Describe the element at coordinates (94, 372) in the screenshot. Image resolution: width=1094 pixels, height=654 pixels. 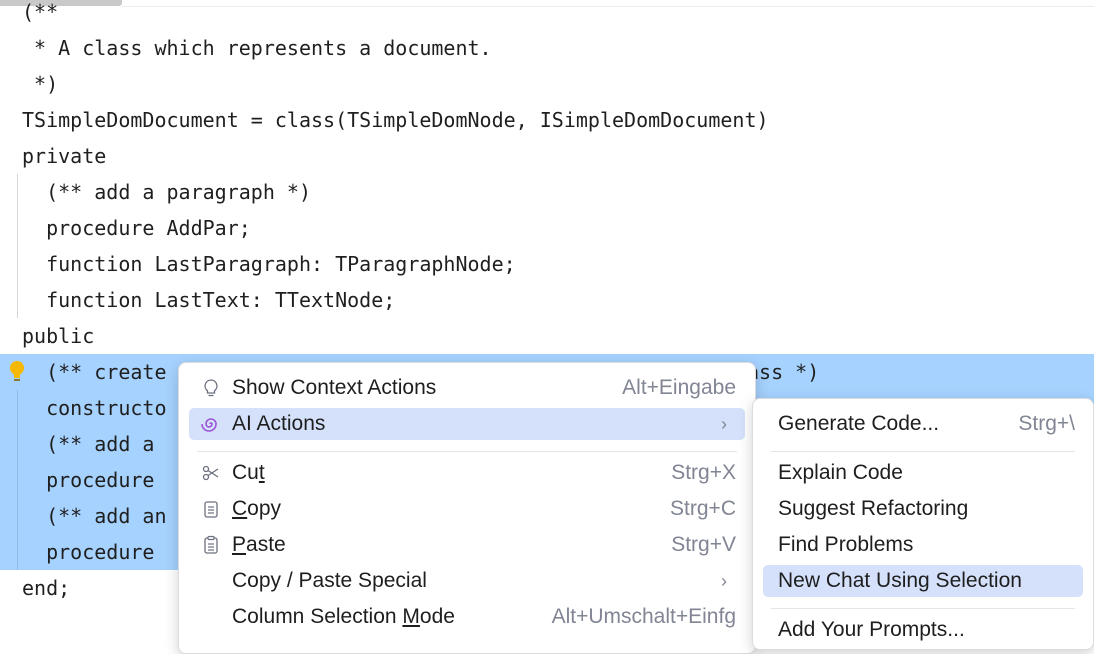
I see `code-line: (** create` at that location.